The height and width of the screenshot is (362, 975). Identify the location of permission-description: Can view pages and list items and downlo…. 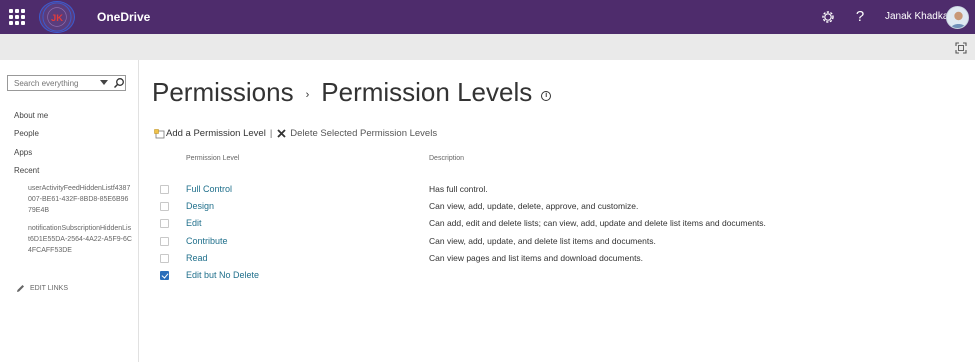
(536, 258).